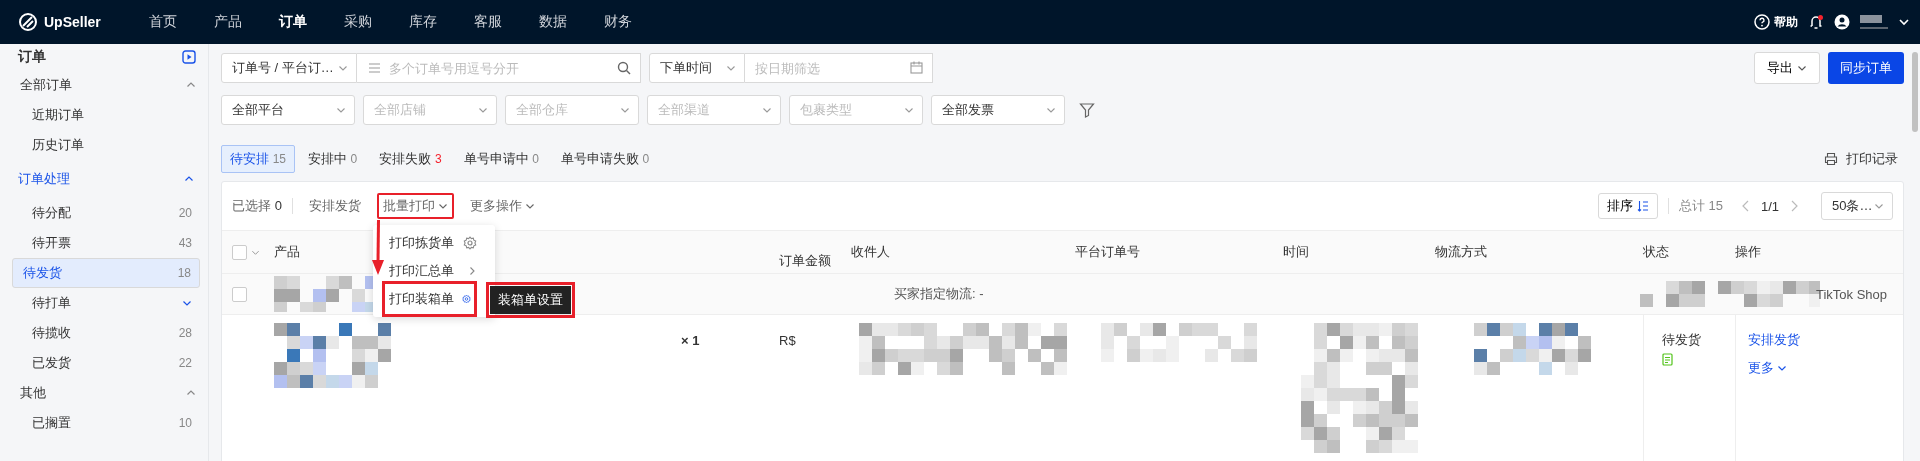 This screenshot has height=461, width=1920. I want to click on nav-tab: 产品, so click(227, 22).